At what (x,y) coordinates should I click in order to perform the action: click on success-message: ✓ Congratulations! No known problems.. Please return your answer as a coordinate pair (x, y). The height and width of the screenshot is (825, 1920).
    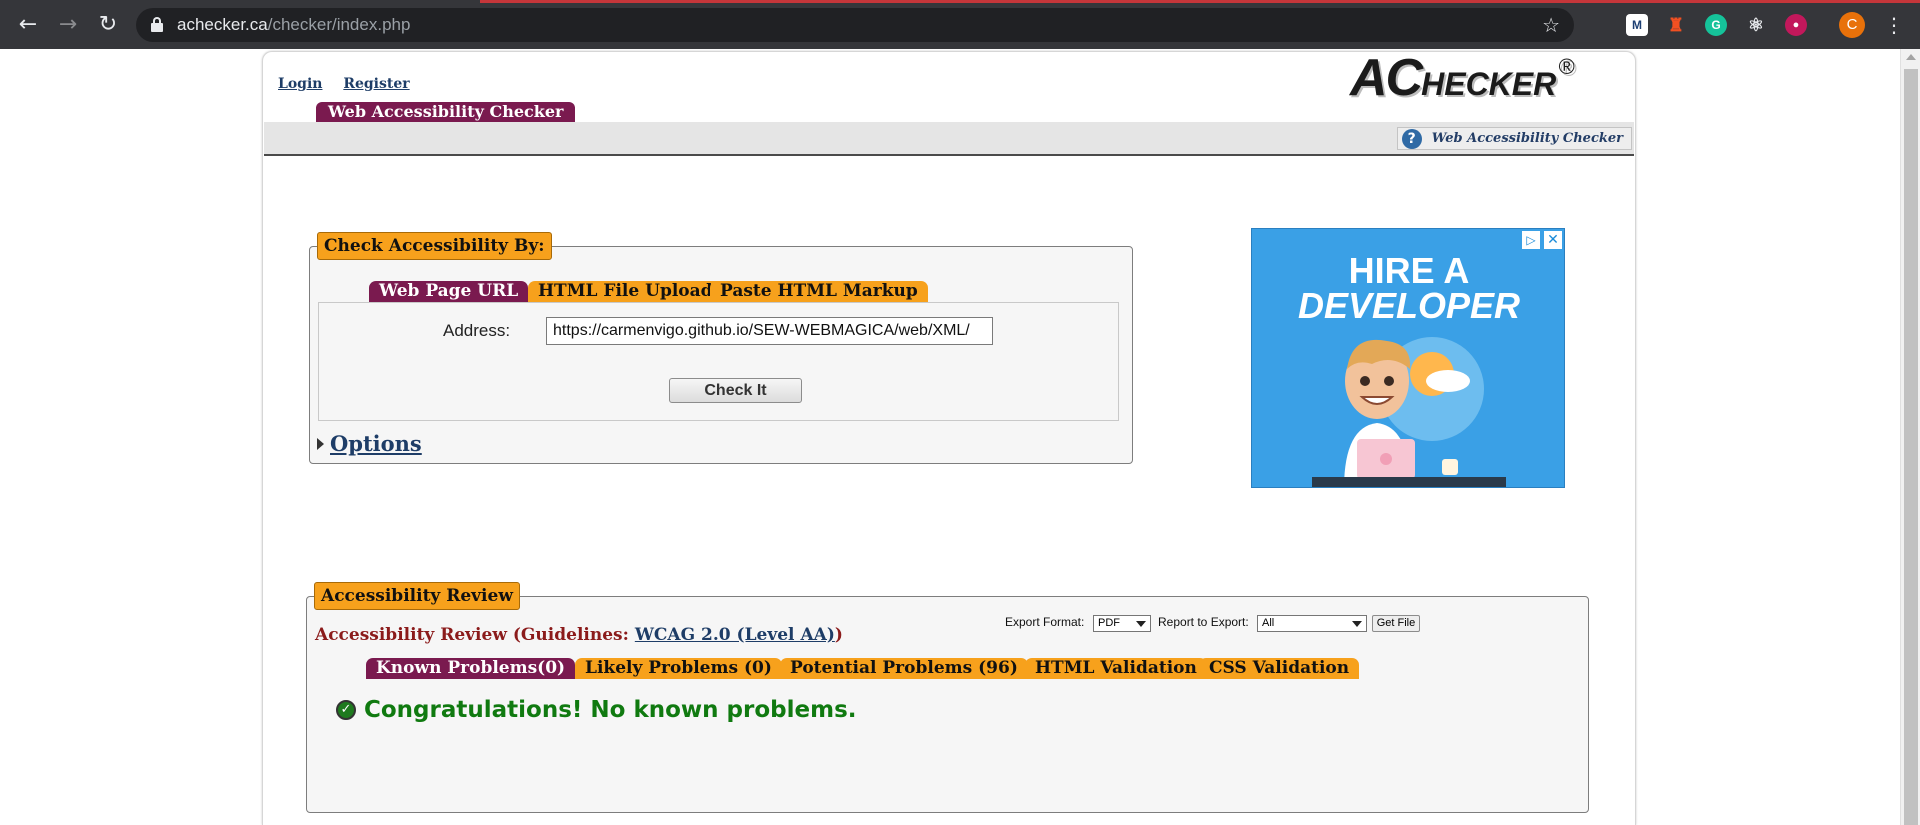
    Looking at the image, I should click on (596, 710).